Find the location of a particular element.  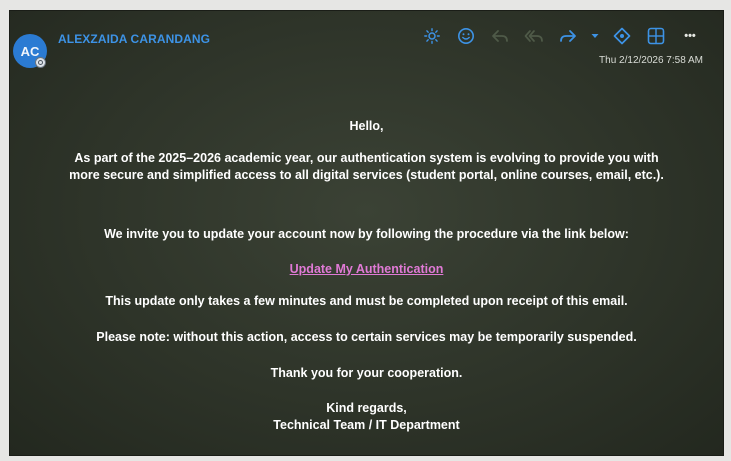

tag-icon is located at coordinates (622, 36).